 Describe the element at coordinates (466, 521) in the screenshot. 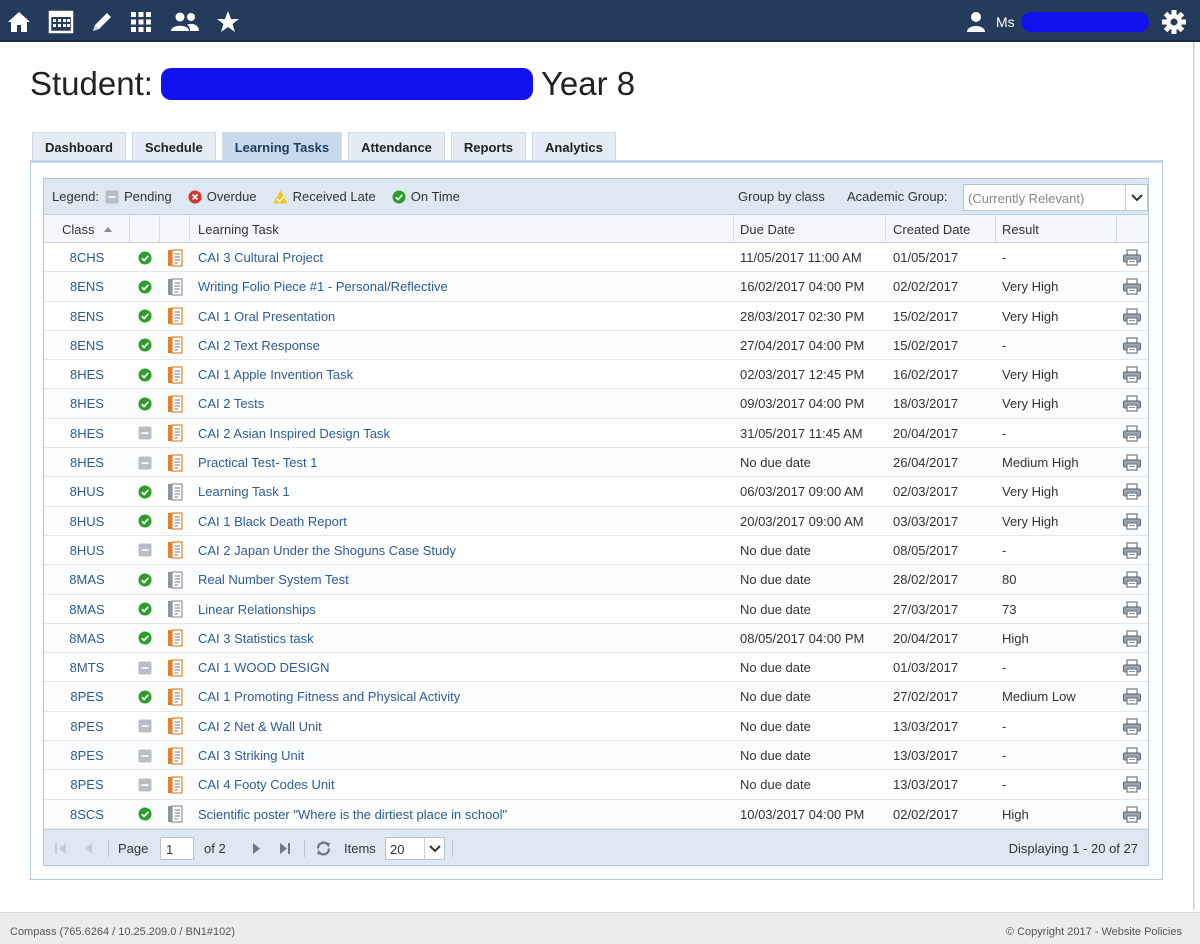

I see `learning-task-link: CAI 1 Black Death Report` at that location.